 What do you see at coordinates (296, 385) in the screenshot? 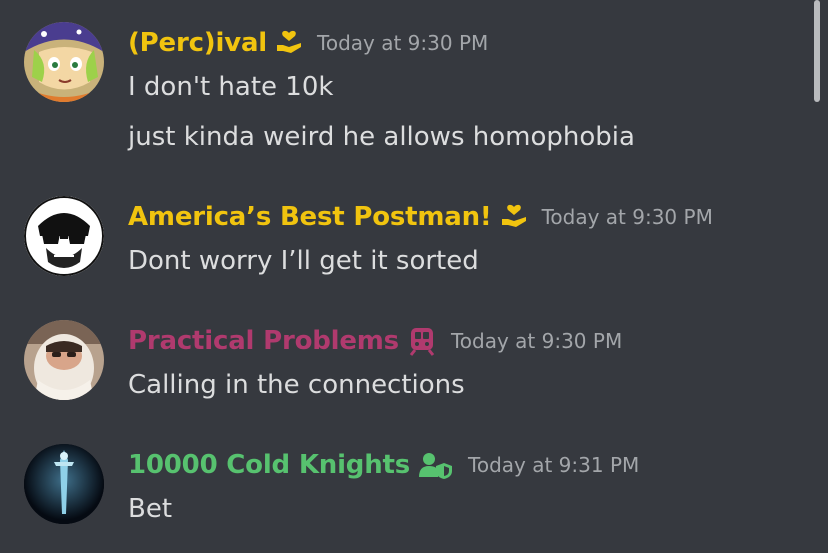
I see `message-text: Calling in the connections` at bounding box center [296, 385].